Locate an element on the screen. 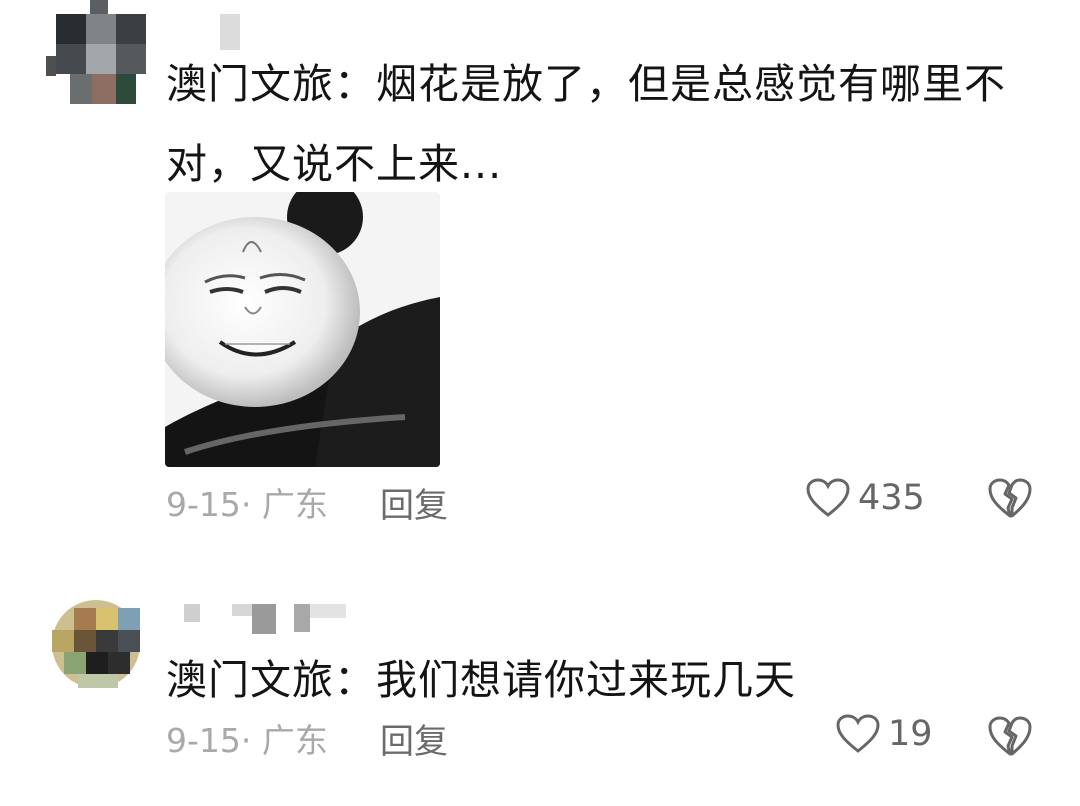  like-button: 435 is located at coordinates (865, 498).